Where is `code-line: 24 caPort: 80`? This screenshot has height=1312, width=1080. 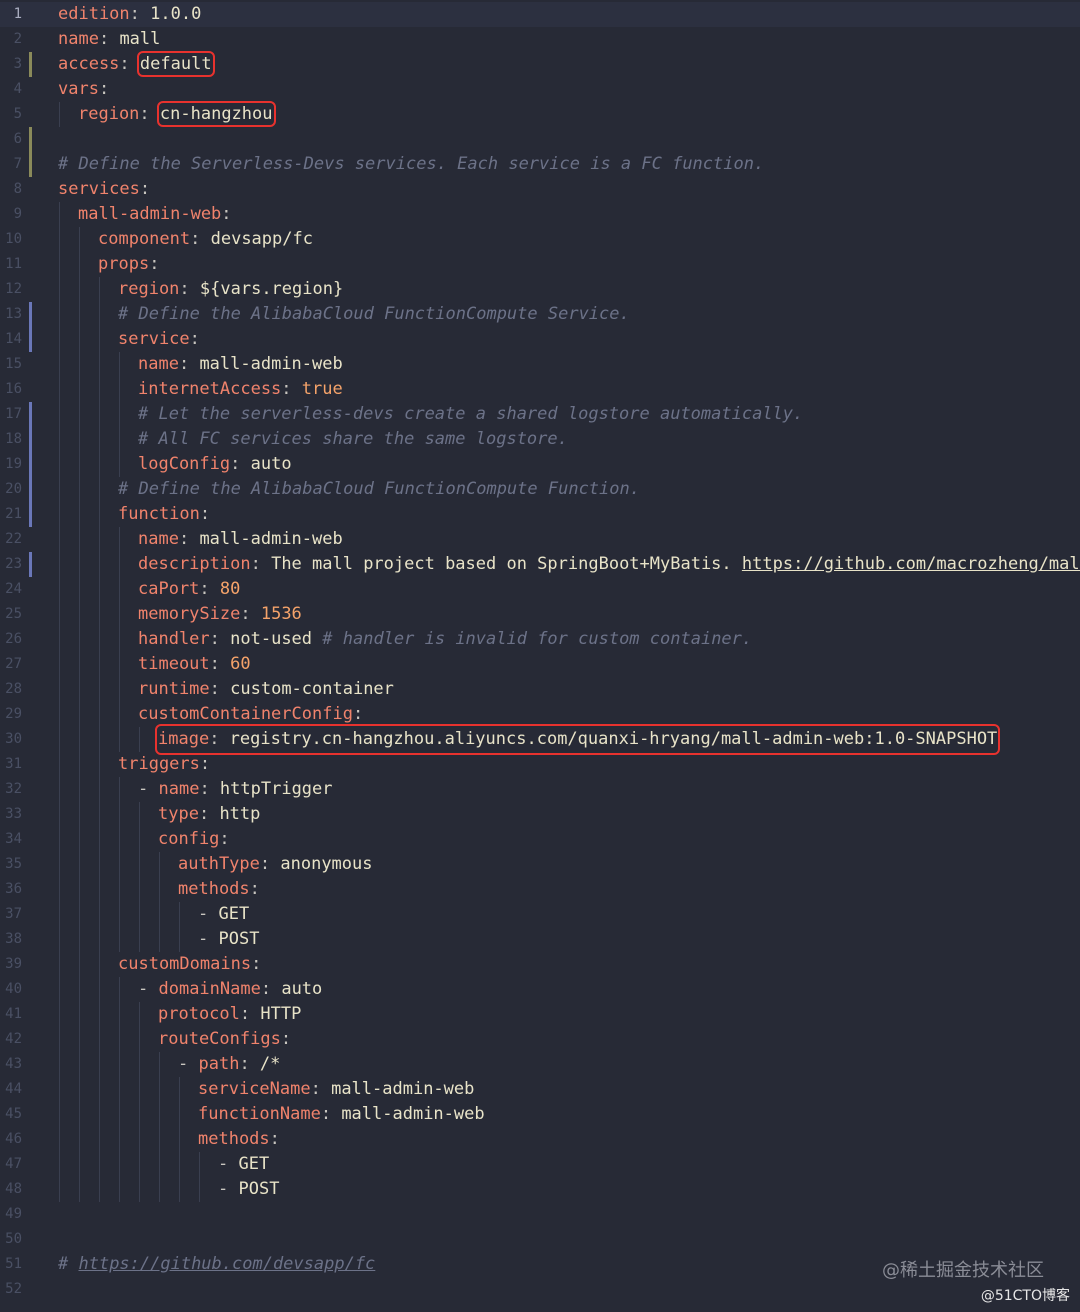 code-line: 24 caPort: 80 is located at coordinates (540, 589).